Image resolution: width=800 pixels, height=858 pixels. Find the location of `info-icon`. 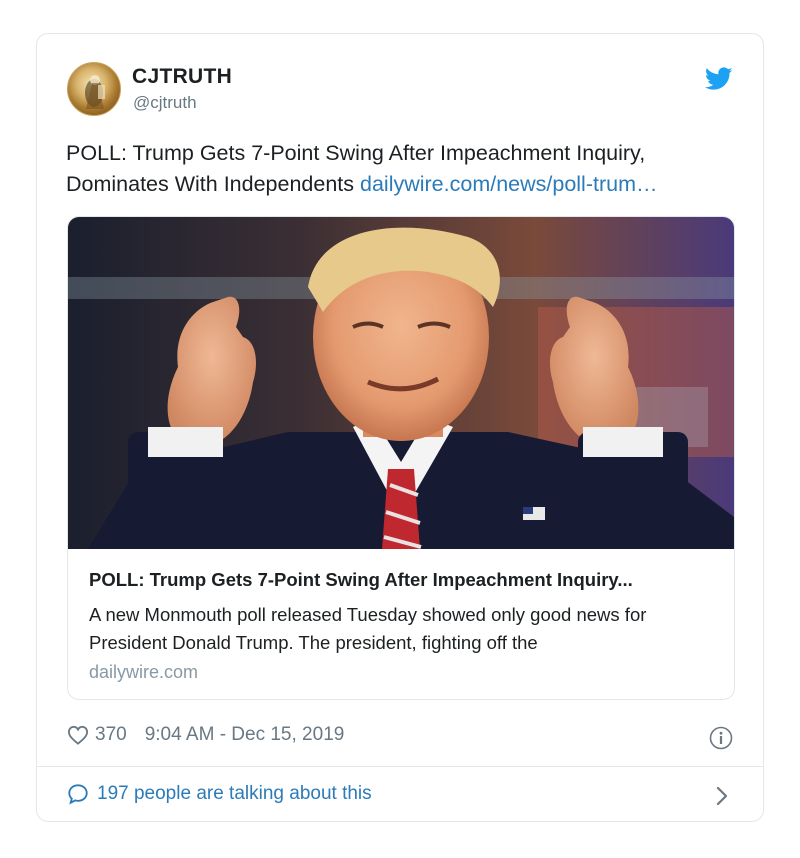

info-icon is located at coordinates (721, 738).